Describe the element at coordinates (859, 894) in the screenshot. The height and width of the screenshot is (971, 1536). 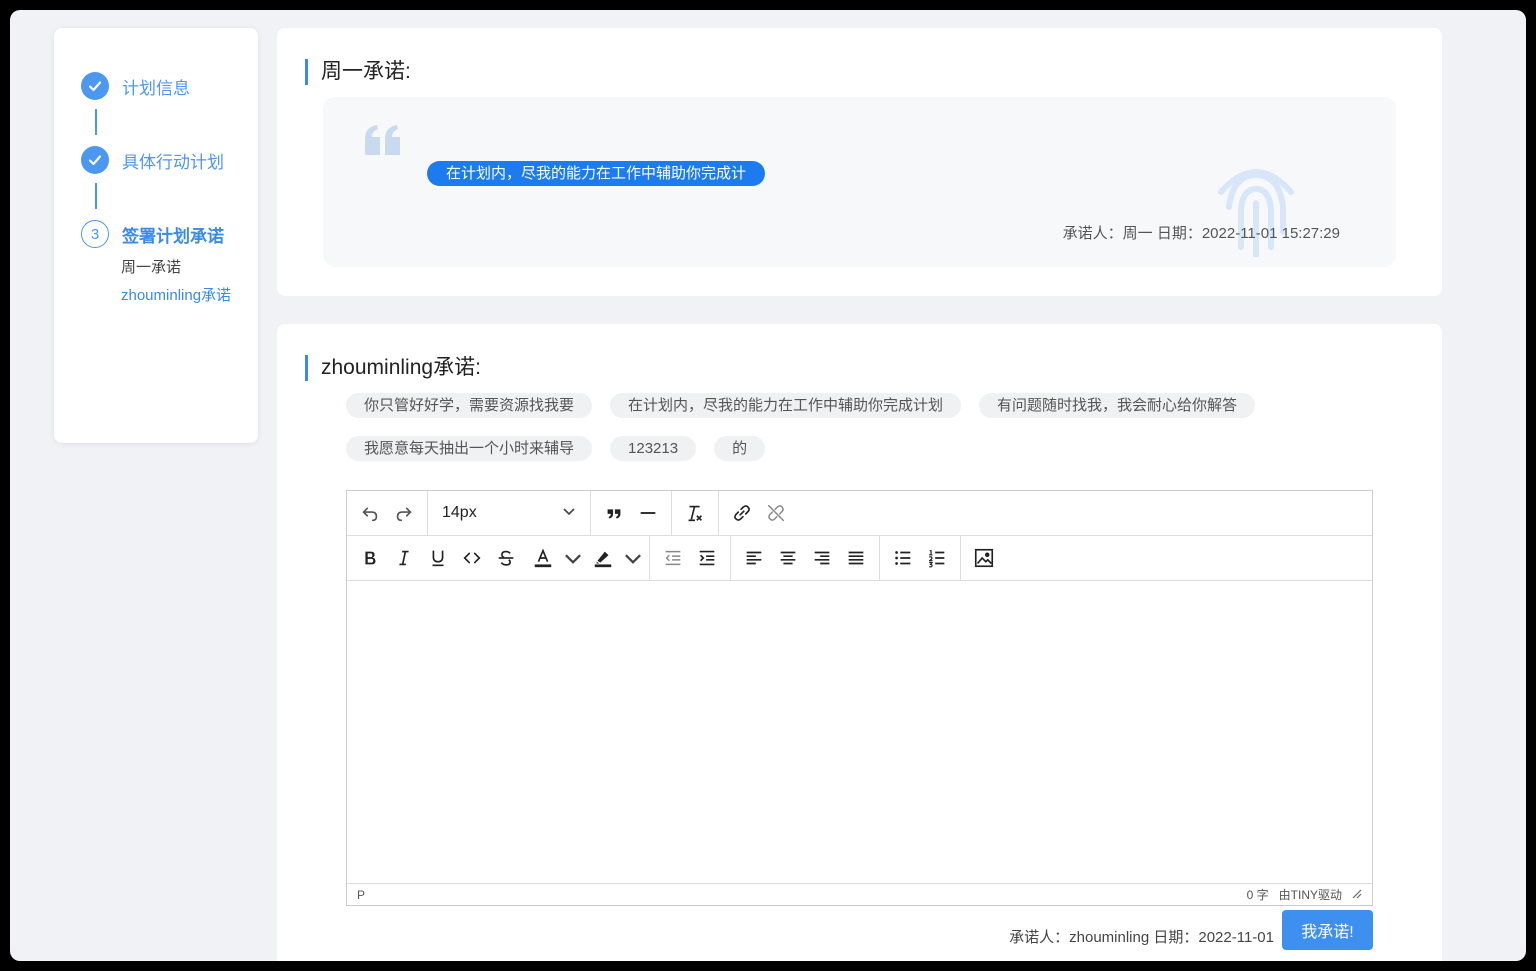
I see `editor-statusbar: P 0 字 由TINY驱动` at that location.